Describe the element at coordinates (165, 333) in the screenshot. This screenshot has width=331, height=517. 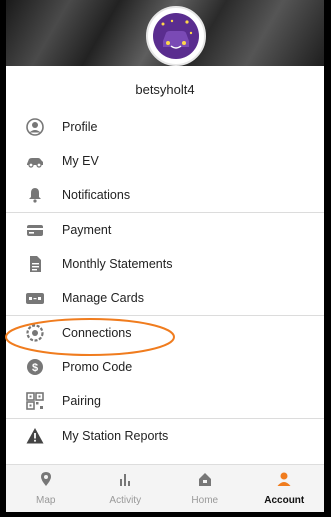
I see `menu-item-connections: Connections` at that location.